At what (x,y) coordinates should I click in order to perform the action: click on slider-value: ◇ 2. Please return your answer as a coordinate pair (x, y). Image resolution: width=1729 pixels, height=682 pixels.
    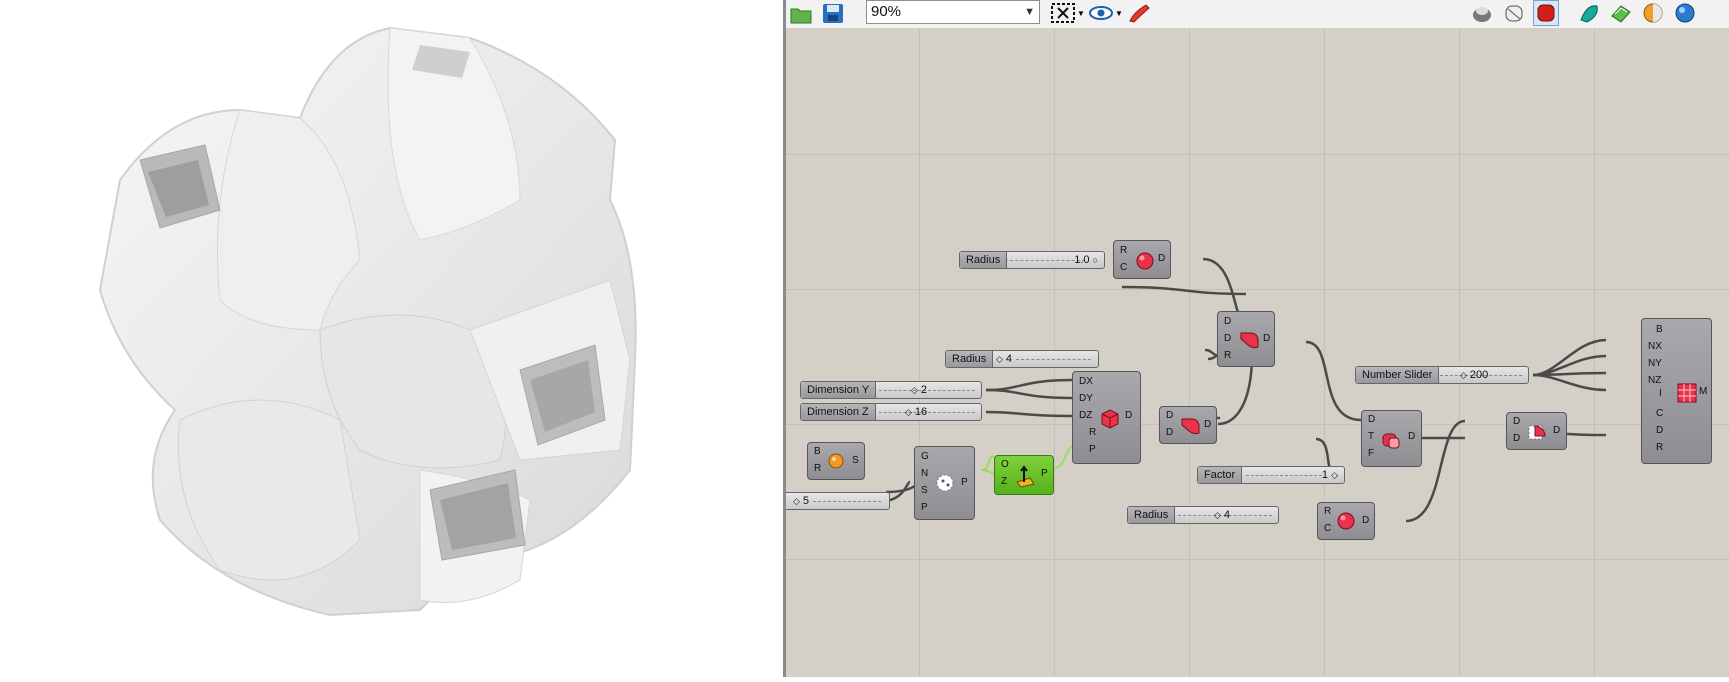
    Looking at the image, I should click on (919, 390).